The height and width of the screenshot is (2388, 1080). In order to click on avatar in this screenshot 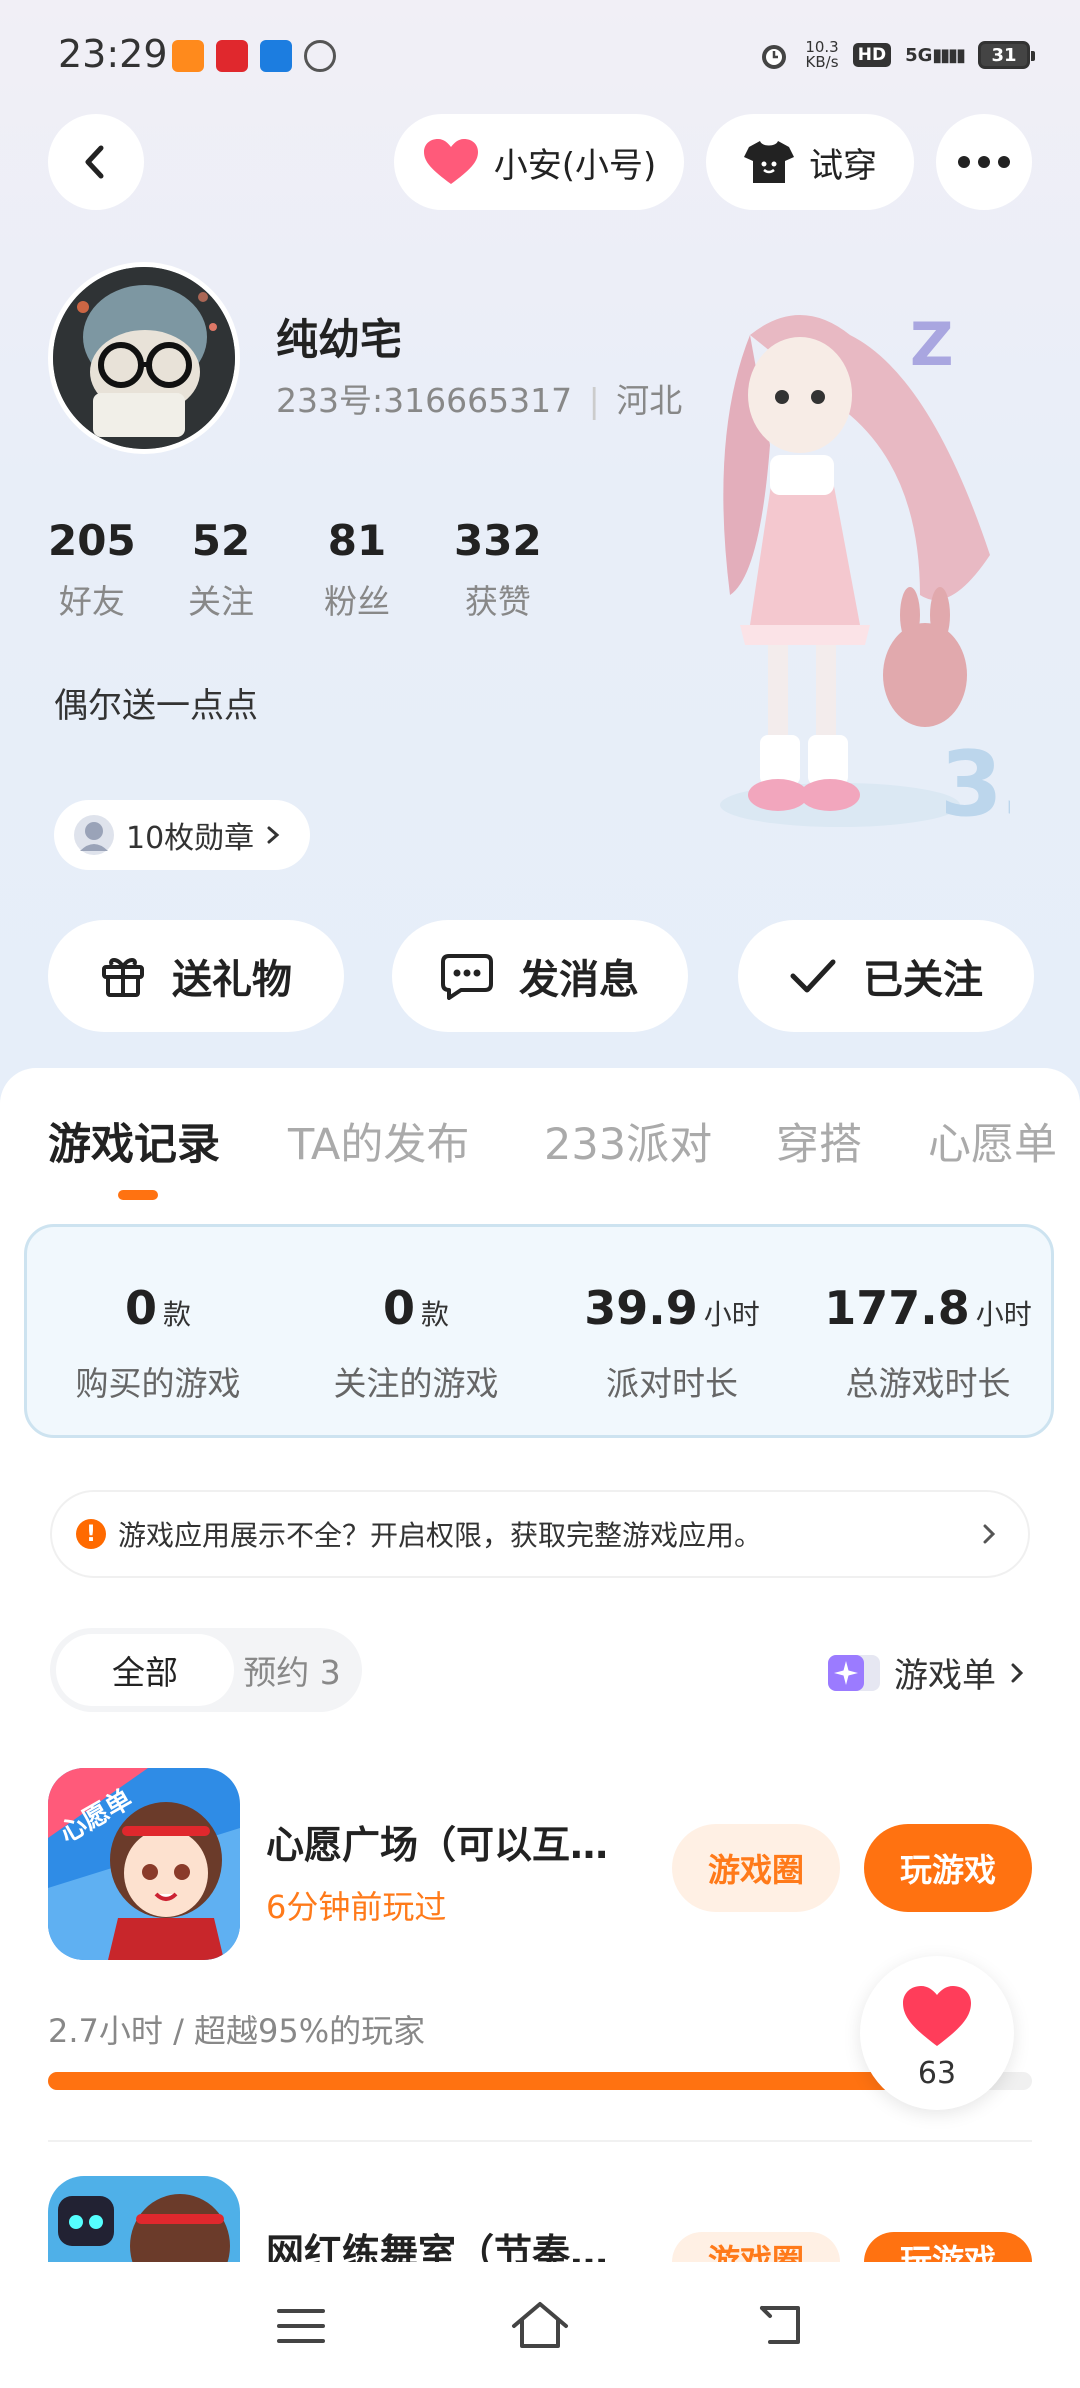, I will do `click(144, 358)`.